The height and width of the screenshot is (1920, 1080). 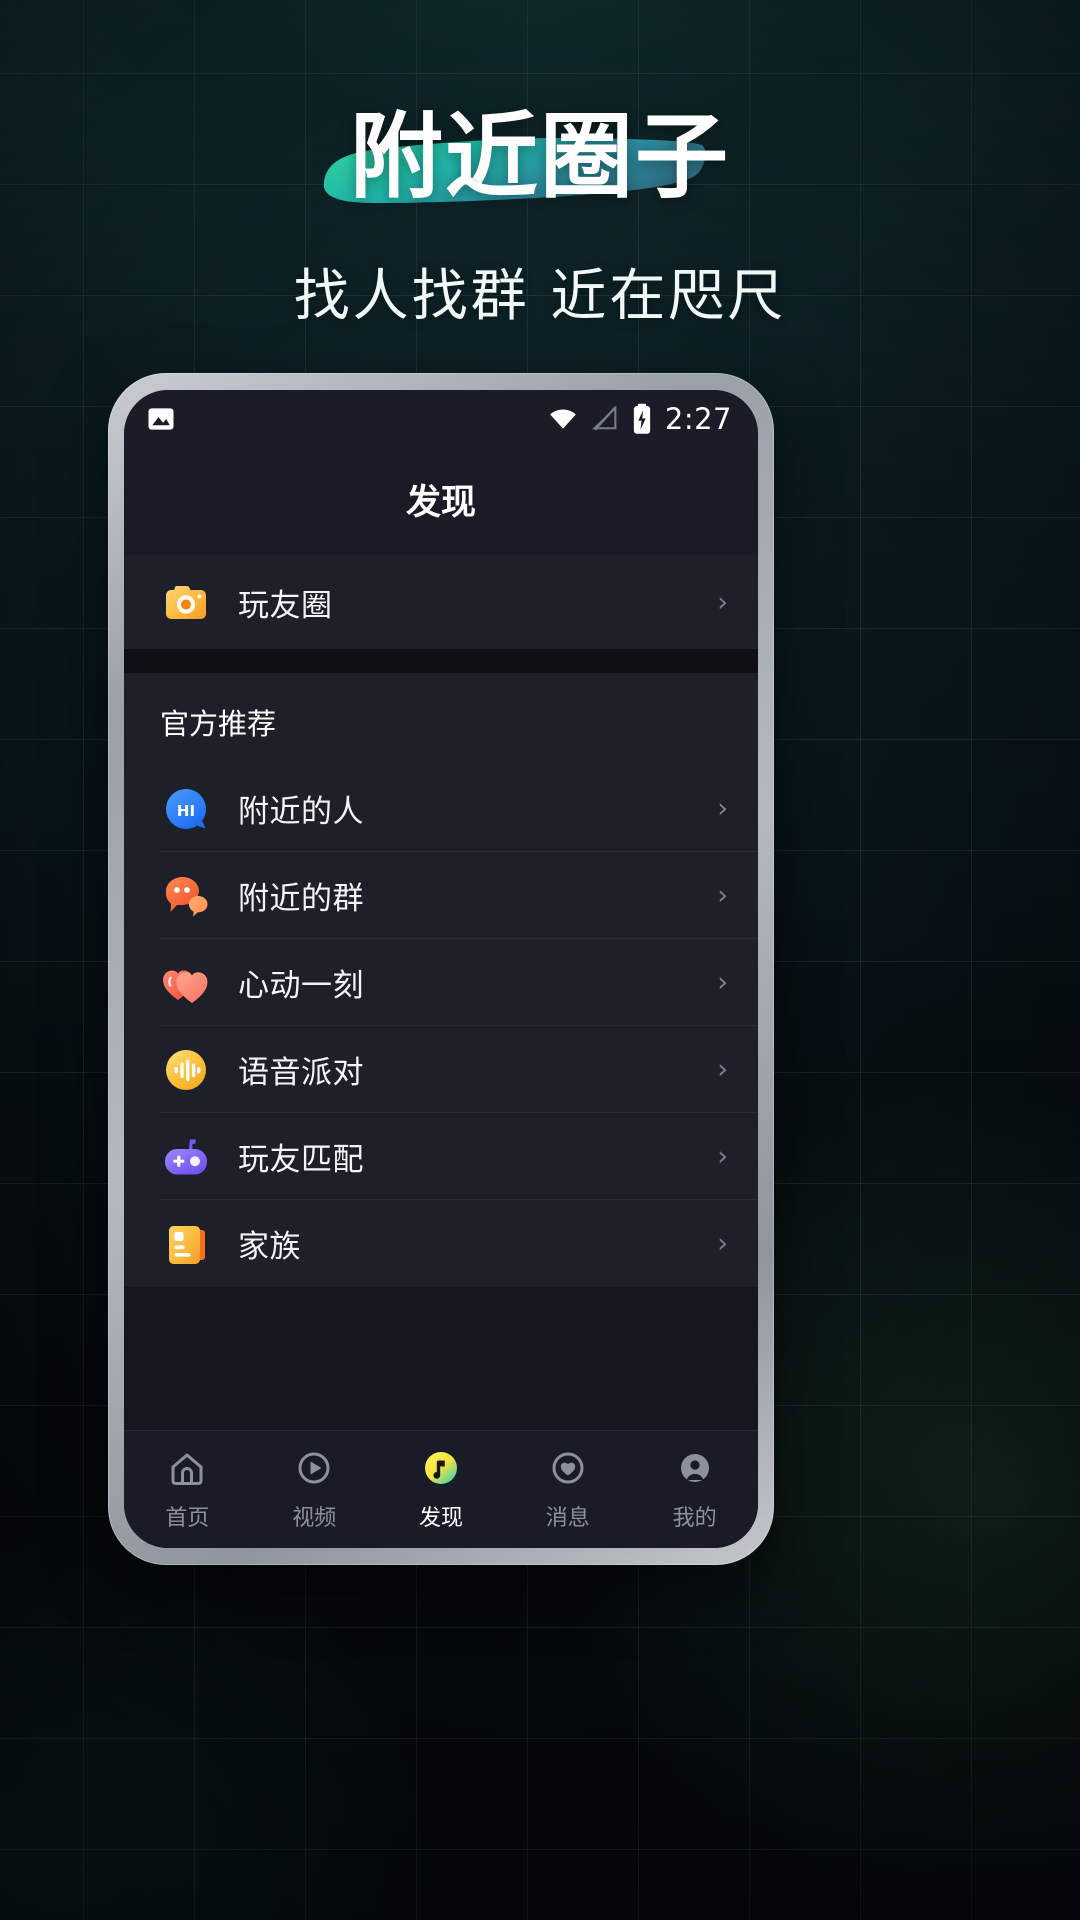 I want to click on tab-profile: 我的, so click(x=694, y=1488).